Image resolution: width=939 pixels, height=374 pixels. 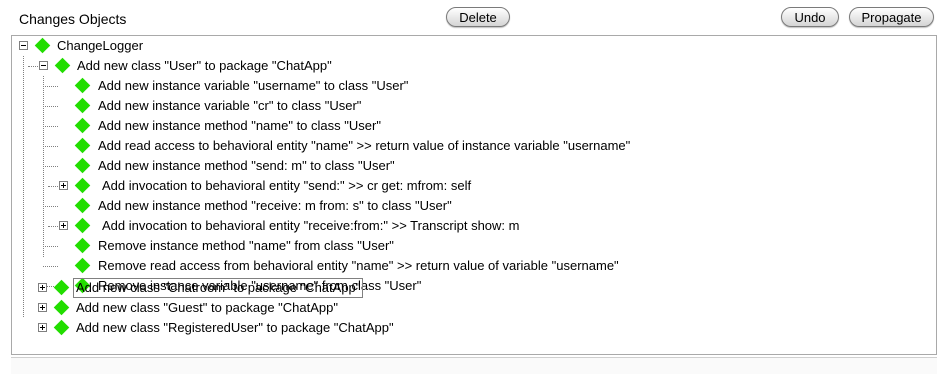 I want to click on status-strip, so click(x=474, y=365).